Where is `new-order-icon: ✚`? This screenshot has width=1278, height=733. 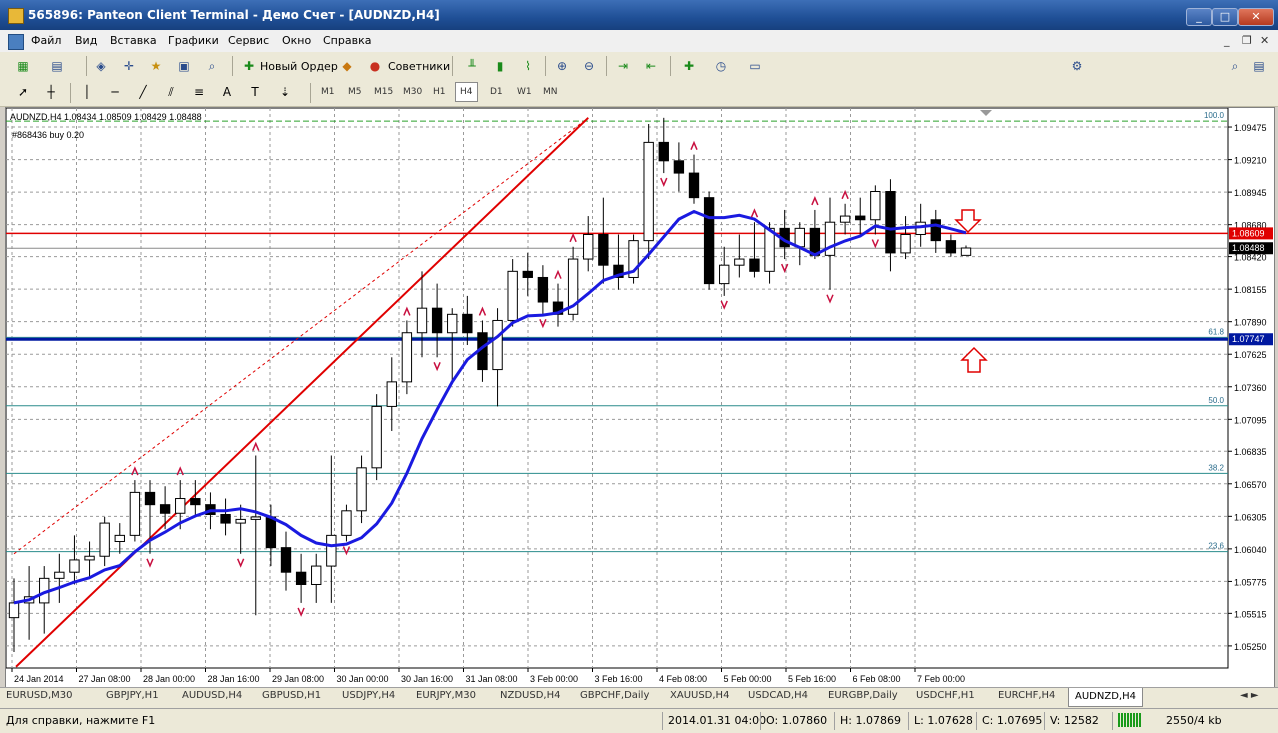 new-order-icon: ✚ is located at coordinates (249, 66).